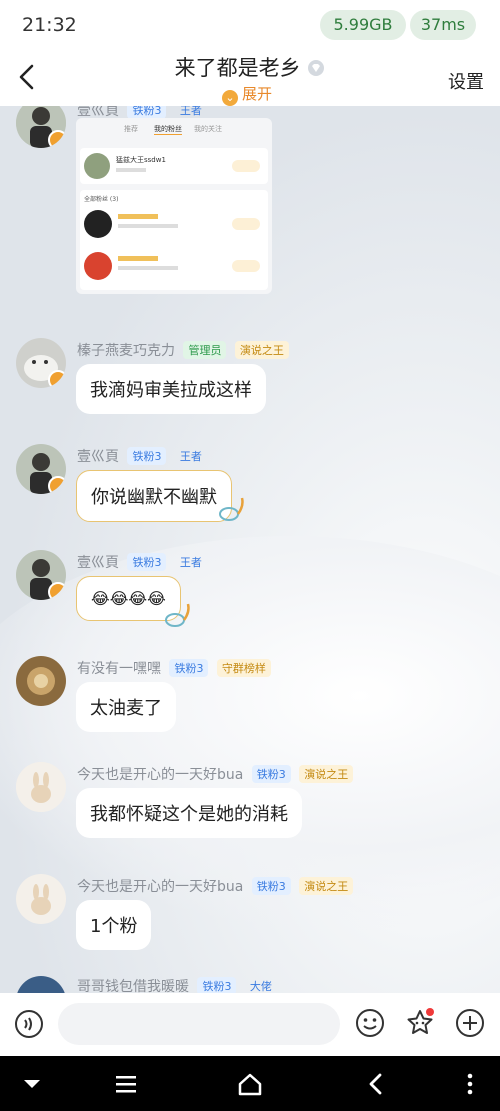 This screenshot has width=500, height=1111. I want to click on shared-image: 推荐 我的粉丝 我的关注 猛兹大王ssdw1 全部粉丝 (3), so click(174, 206).